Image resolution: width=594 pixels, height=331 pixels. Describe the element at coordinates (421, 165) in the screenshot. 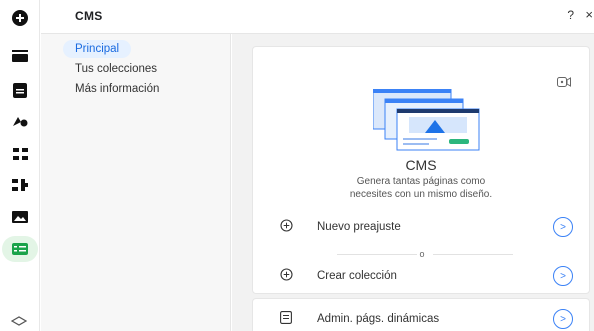

I see `card-title: CMS` at that location.